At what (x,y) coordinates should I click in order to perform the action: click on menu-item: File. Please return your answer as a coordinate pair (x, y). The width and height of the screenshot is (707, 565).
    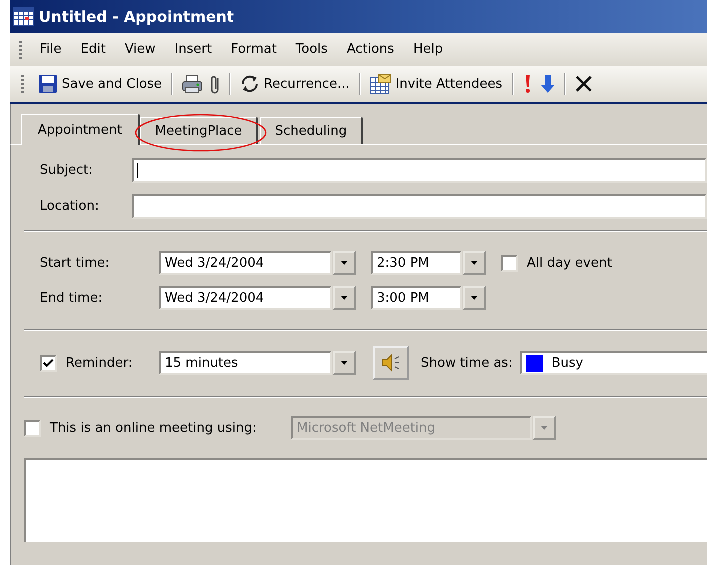
    Looking at the image, I should click on (51, 49).